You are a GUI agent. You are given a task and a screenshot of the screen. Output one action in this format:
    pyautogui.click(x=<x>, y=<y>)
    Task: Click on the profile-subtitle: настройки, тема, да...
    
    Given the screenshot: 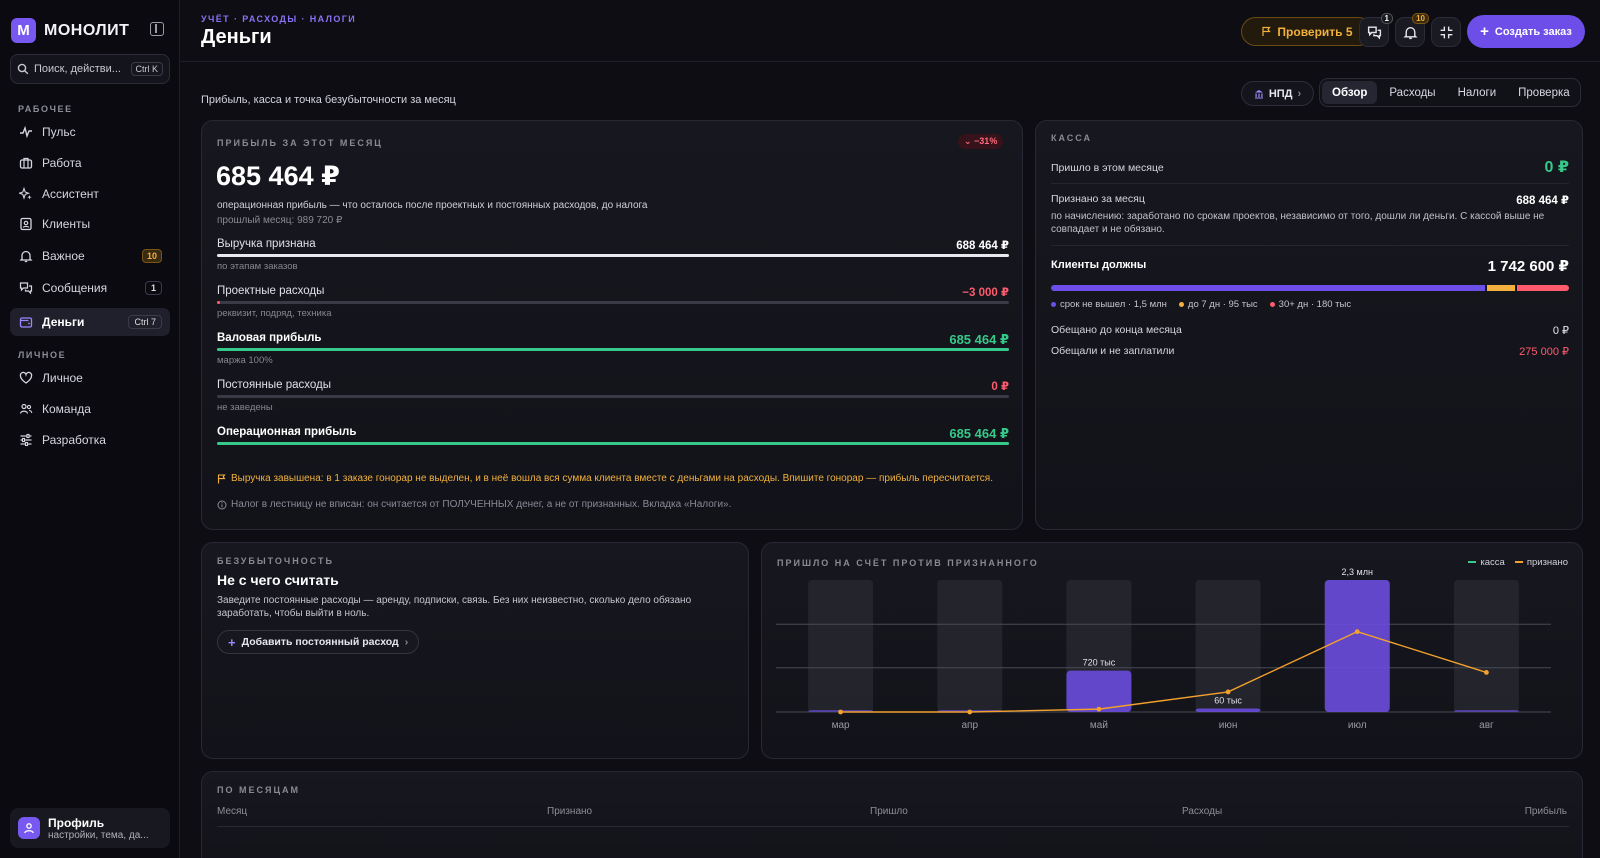 What is the action you would take?
    pyautogui.click(x=98, y=835)
    